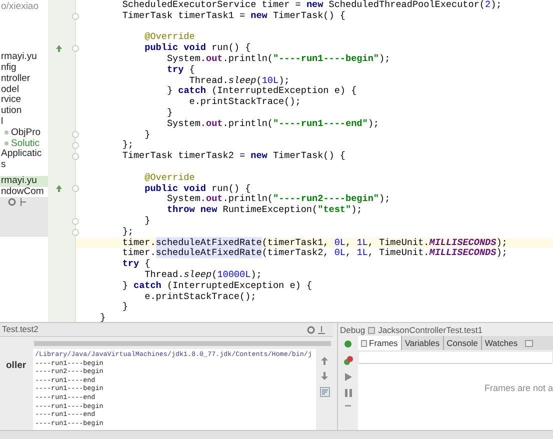 This screenshot has width=553, height=439. Describe the element at coordinates (324, 376) in the screenshot. I see `scroll-down-icon` at that location.